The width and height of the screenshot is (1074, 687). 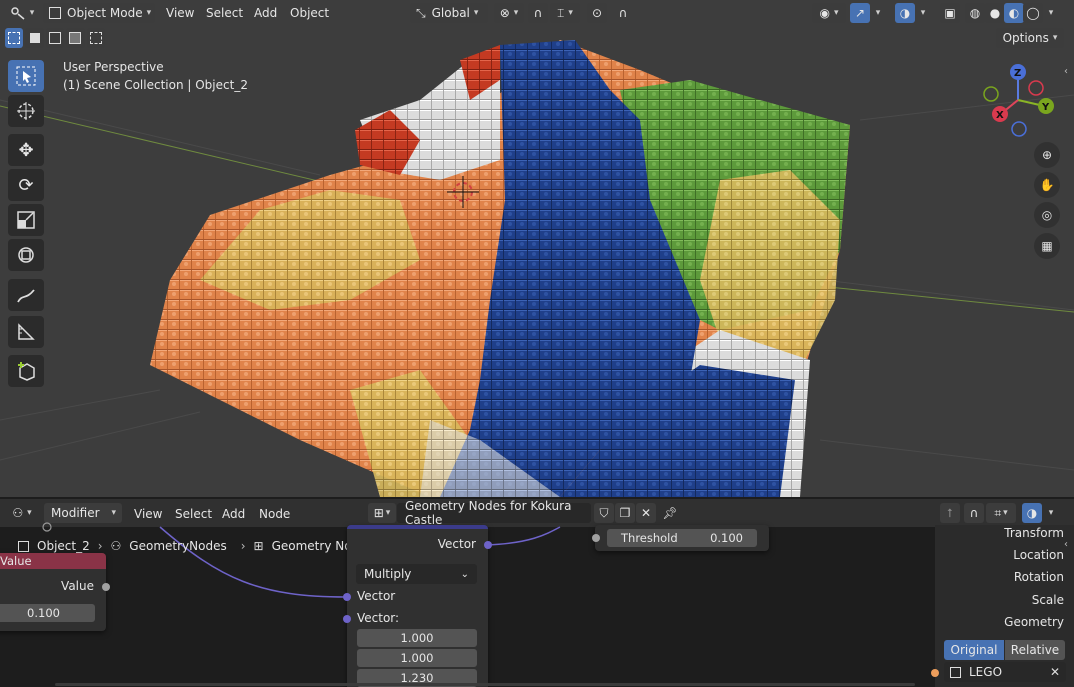 I want to click on sidebar-toggle-arrow: ‹, so click(x=1066, y=71).